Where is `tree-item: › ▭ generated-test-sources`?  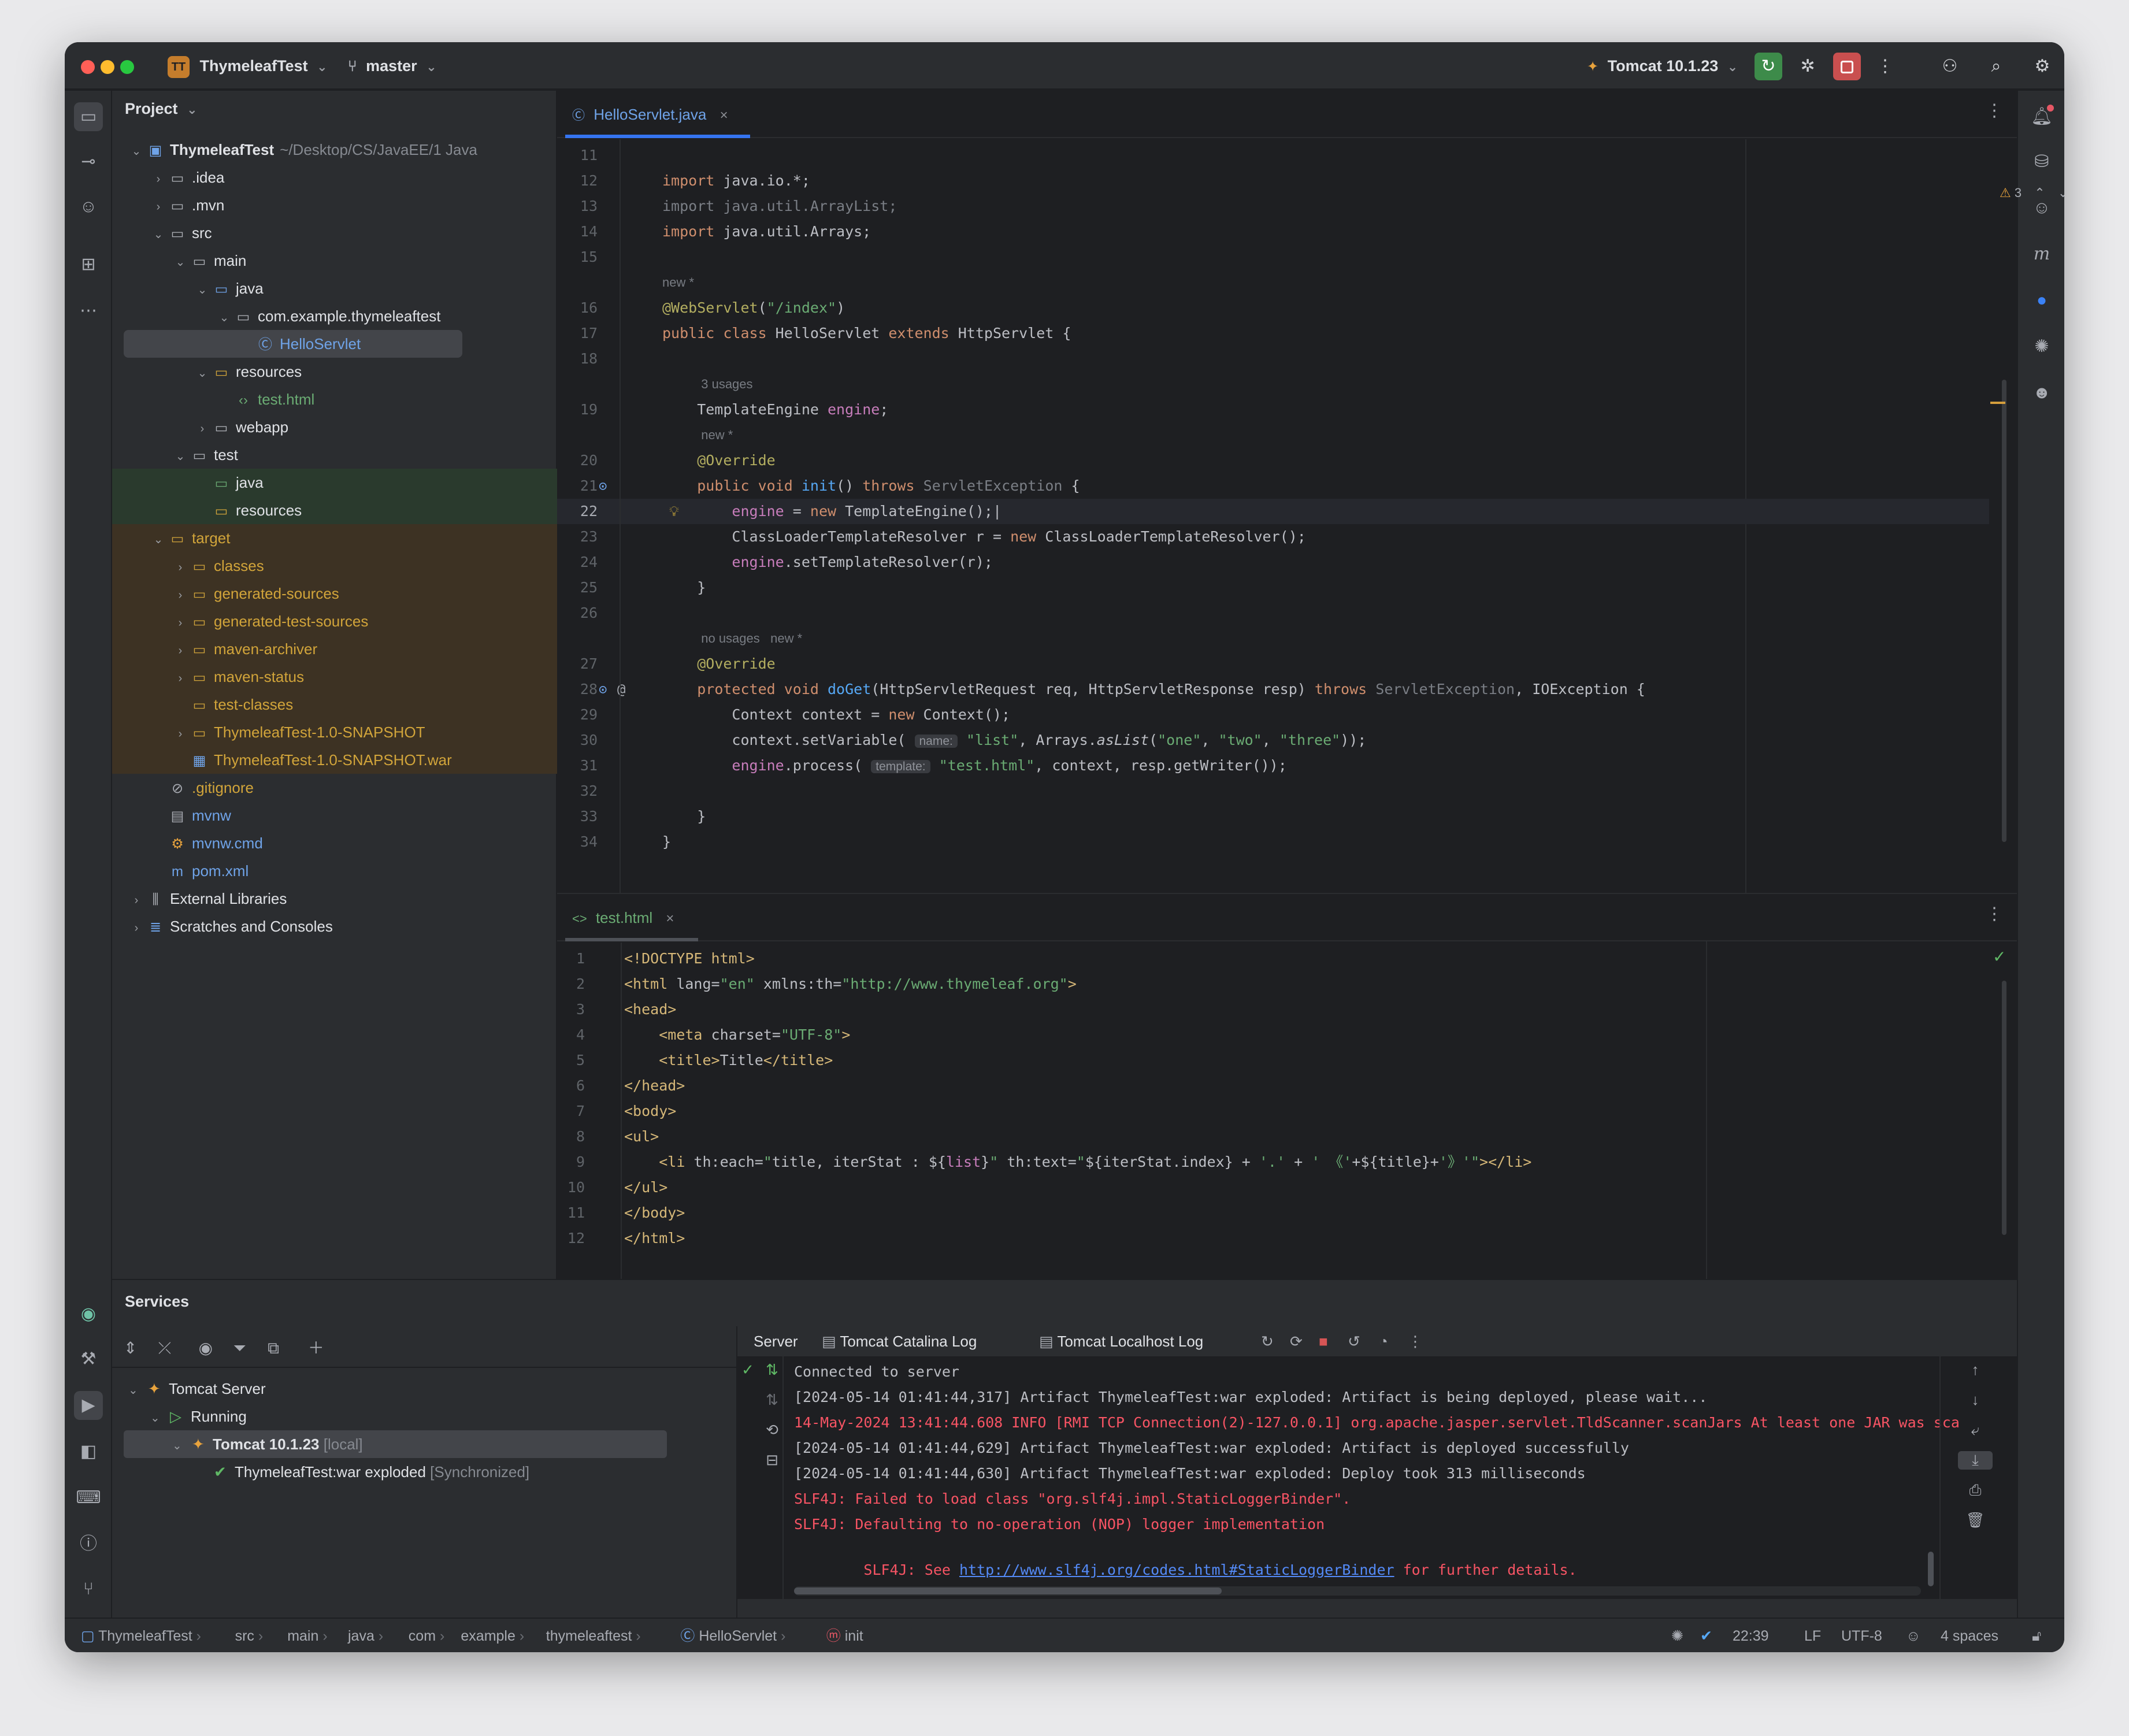 tree-item: › ▭ generated-test-sources is located at coordinates (335, 621).